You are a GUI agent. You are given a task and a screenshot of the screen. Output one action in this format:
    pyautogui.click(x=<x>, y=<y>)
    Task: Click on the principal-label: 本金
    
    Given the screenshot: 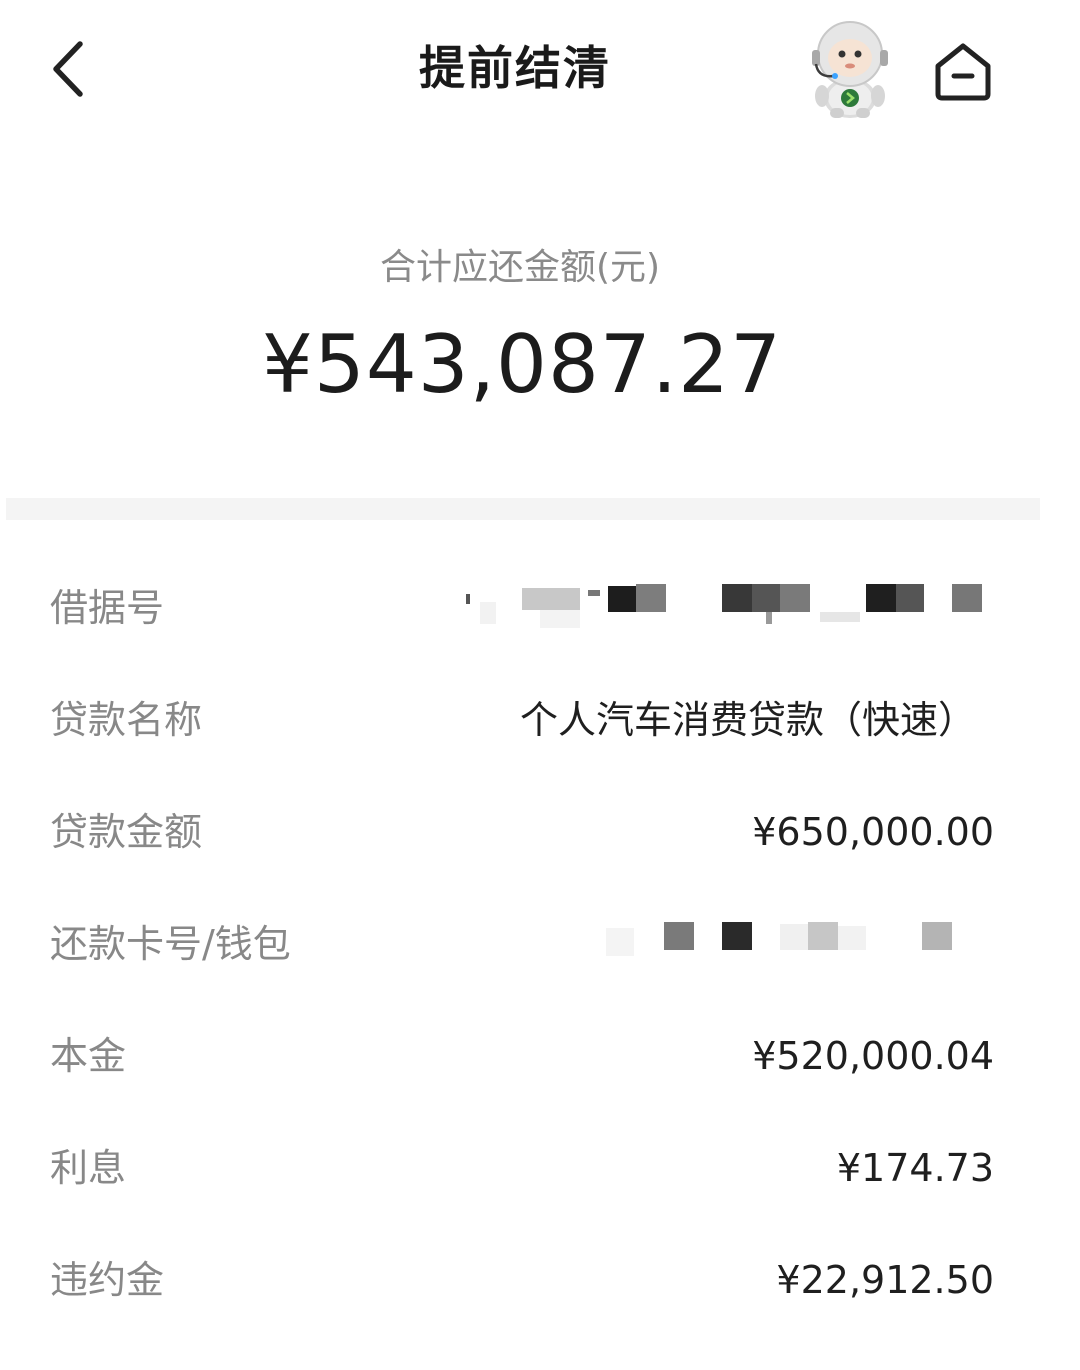 What is the action you would take?
    pyautogui.click(x=88, y=1056)
    